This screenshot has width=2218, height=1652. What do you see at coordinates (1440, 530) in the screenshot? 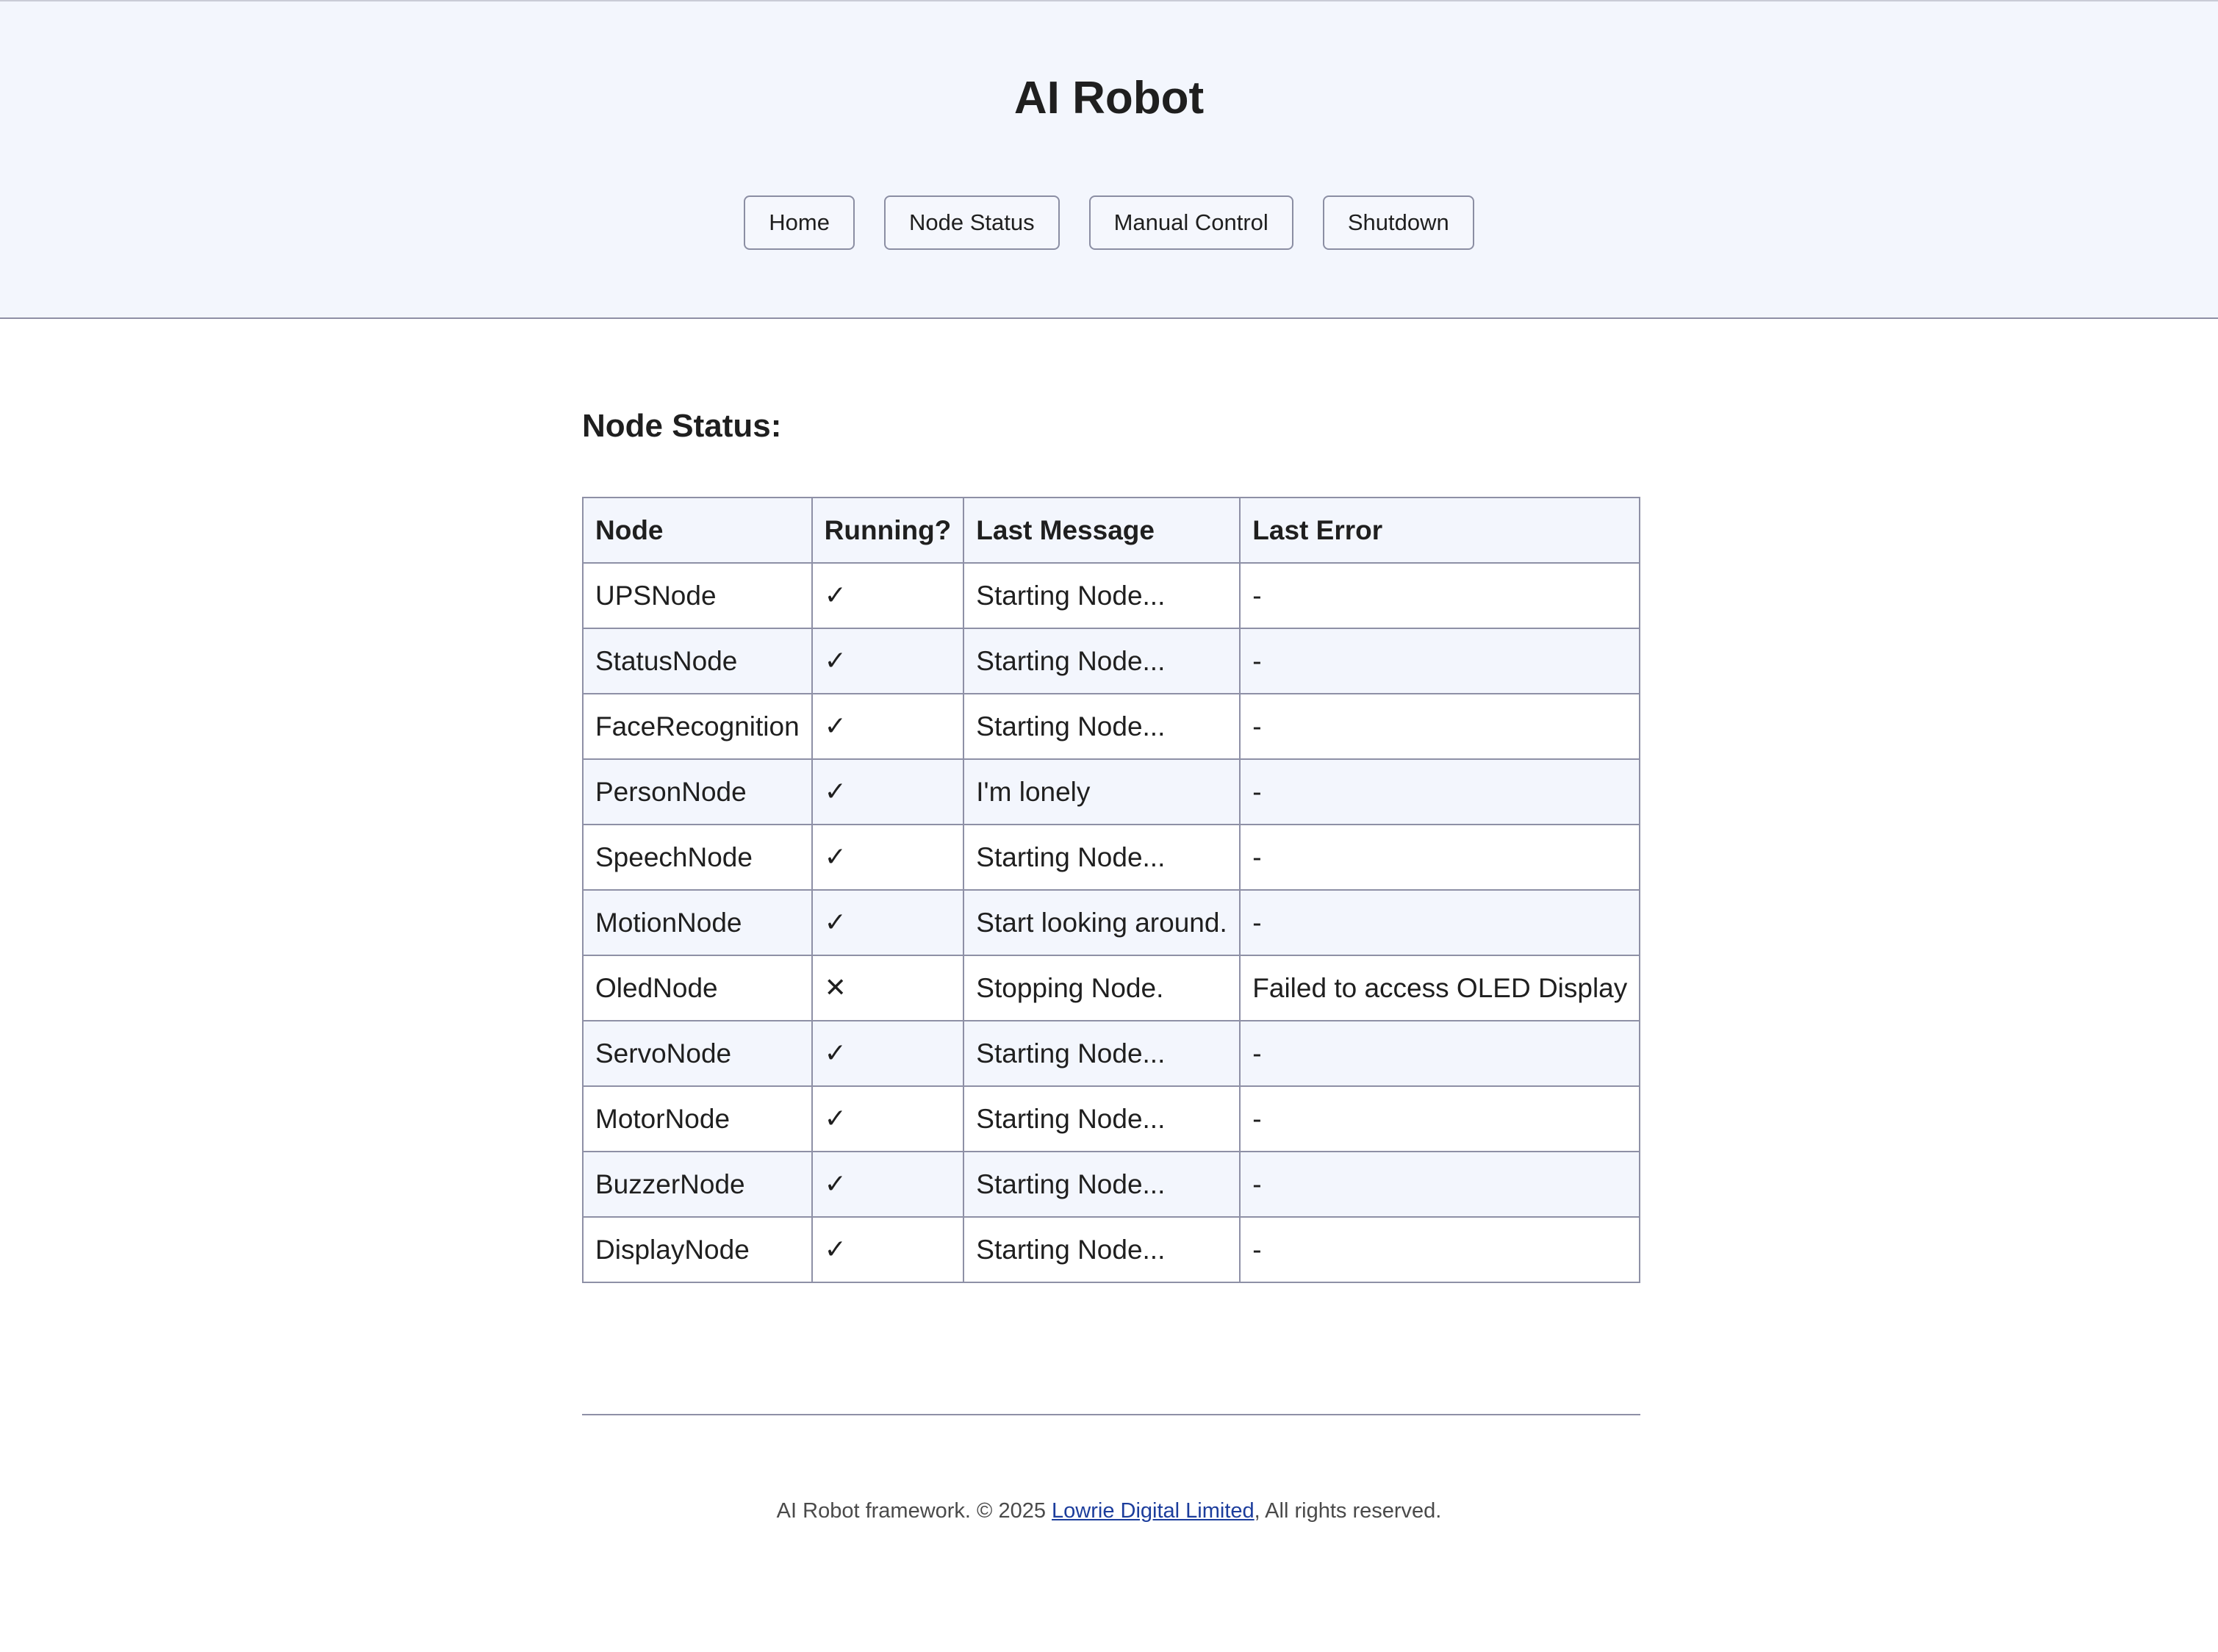
I see `column-header-last-error: Last Error` at bounding box center [1440, 530].